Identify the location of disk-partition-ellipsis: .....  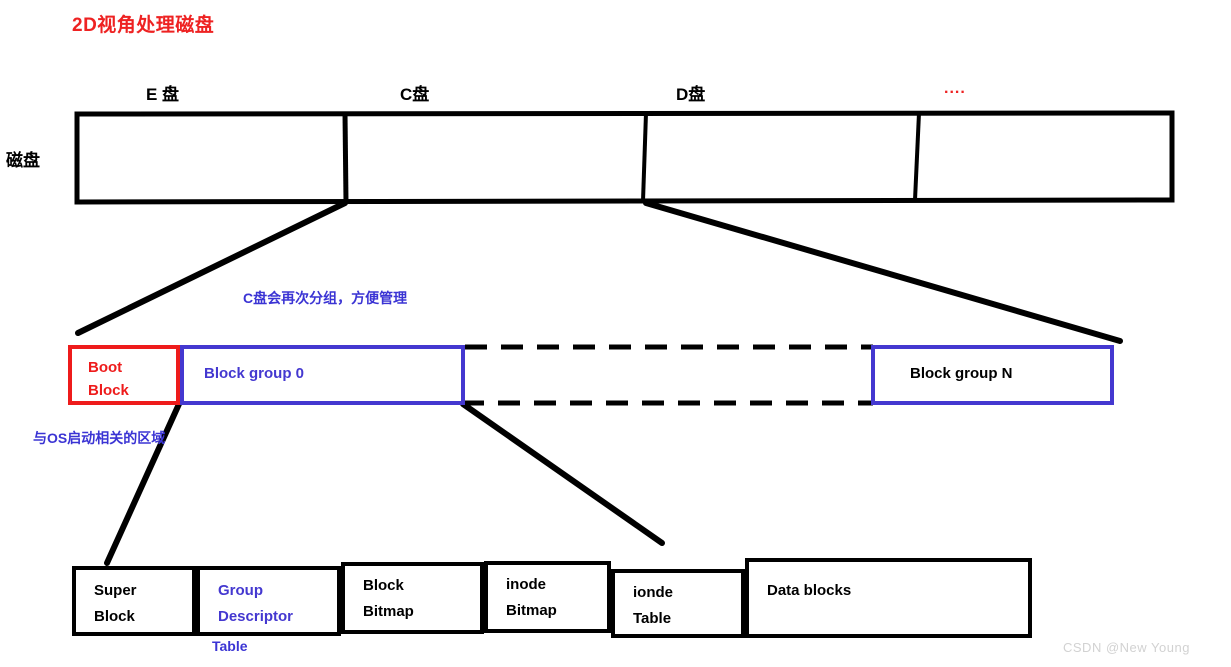
(955, 88).